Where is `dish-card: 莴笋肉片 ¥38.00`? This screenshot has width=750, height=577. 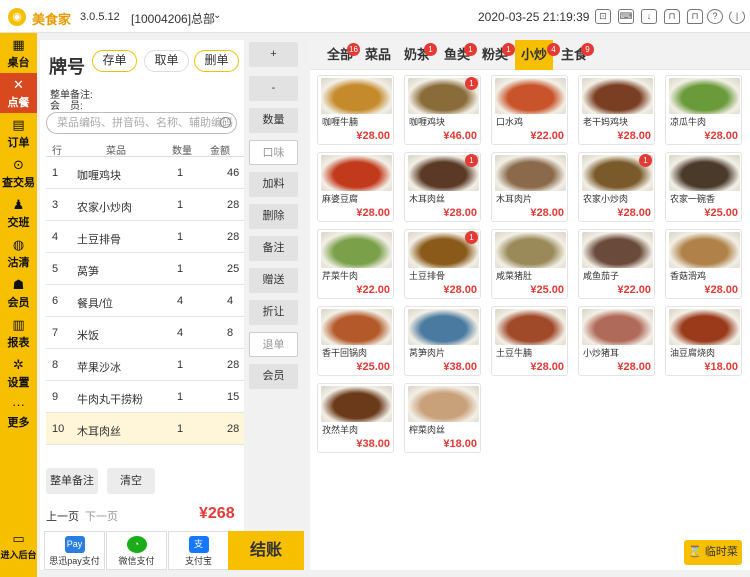 dish-card: 莴笋肉片 ¥38.00 is located at coordinates (442, 341).